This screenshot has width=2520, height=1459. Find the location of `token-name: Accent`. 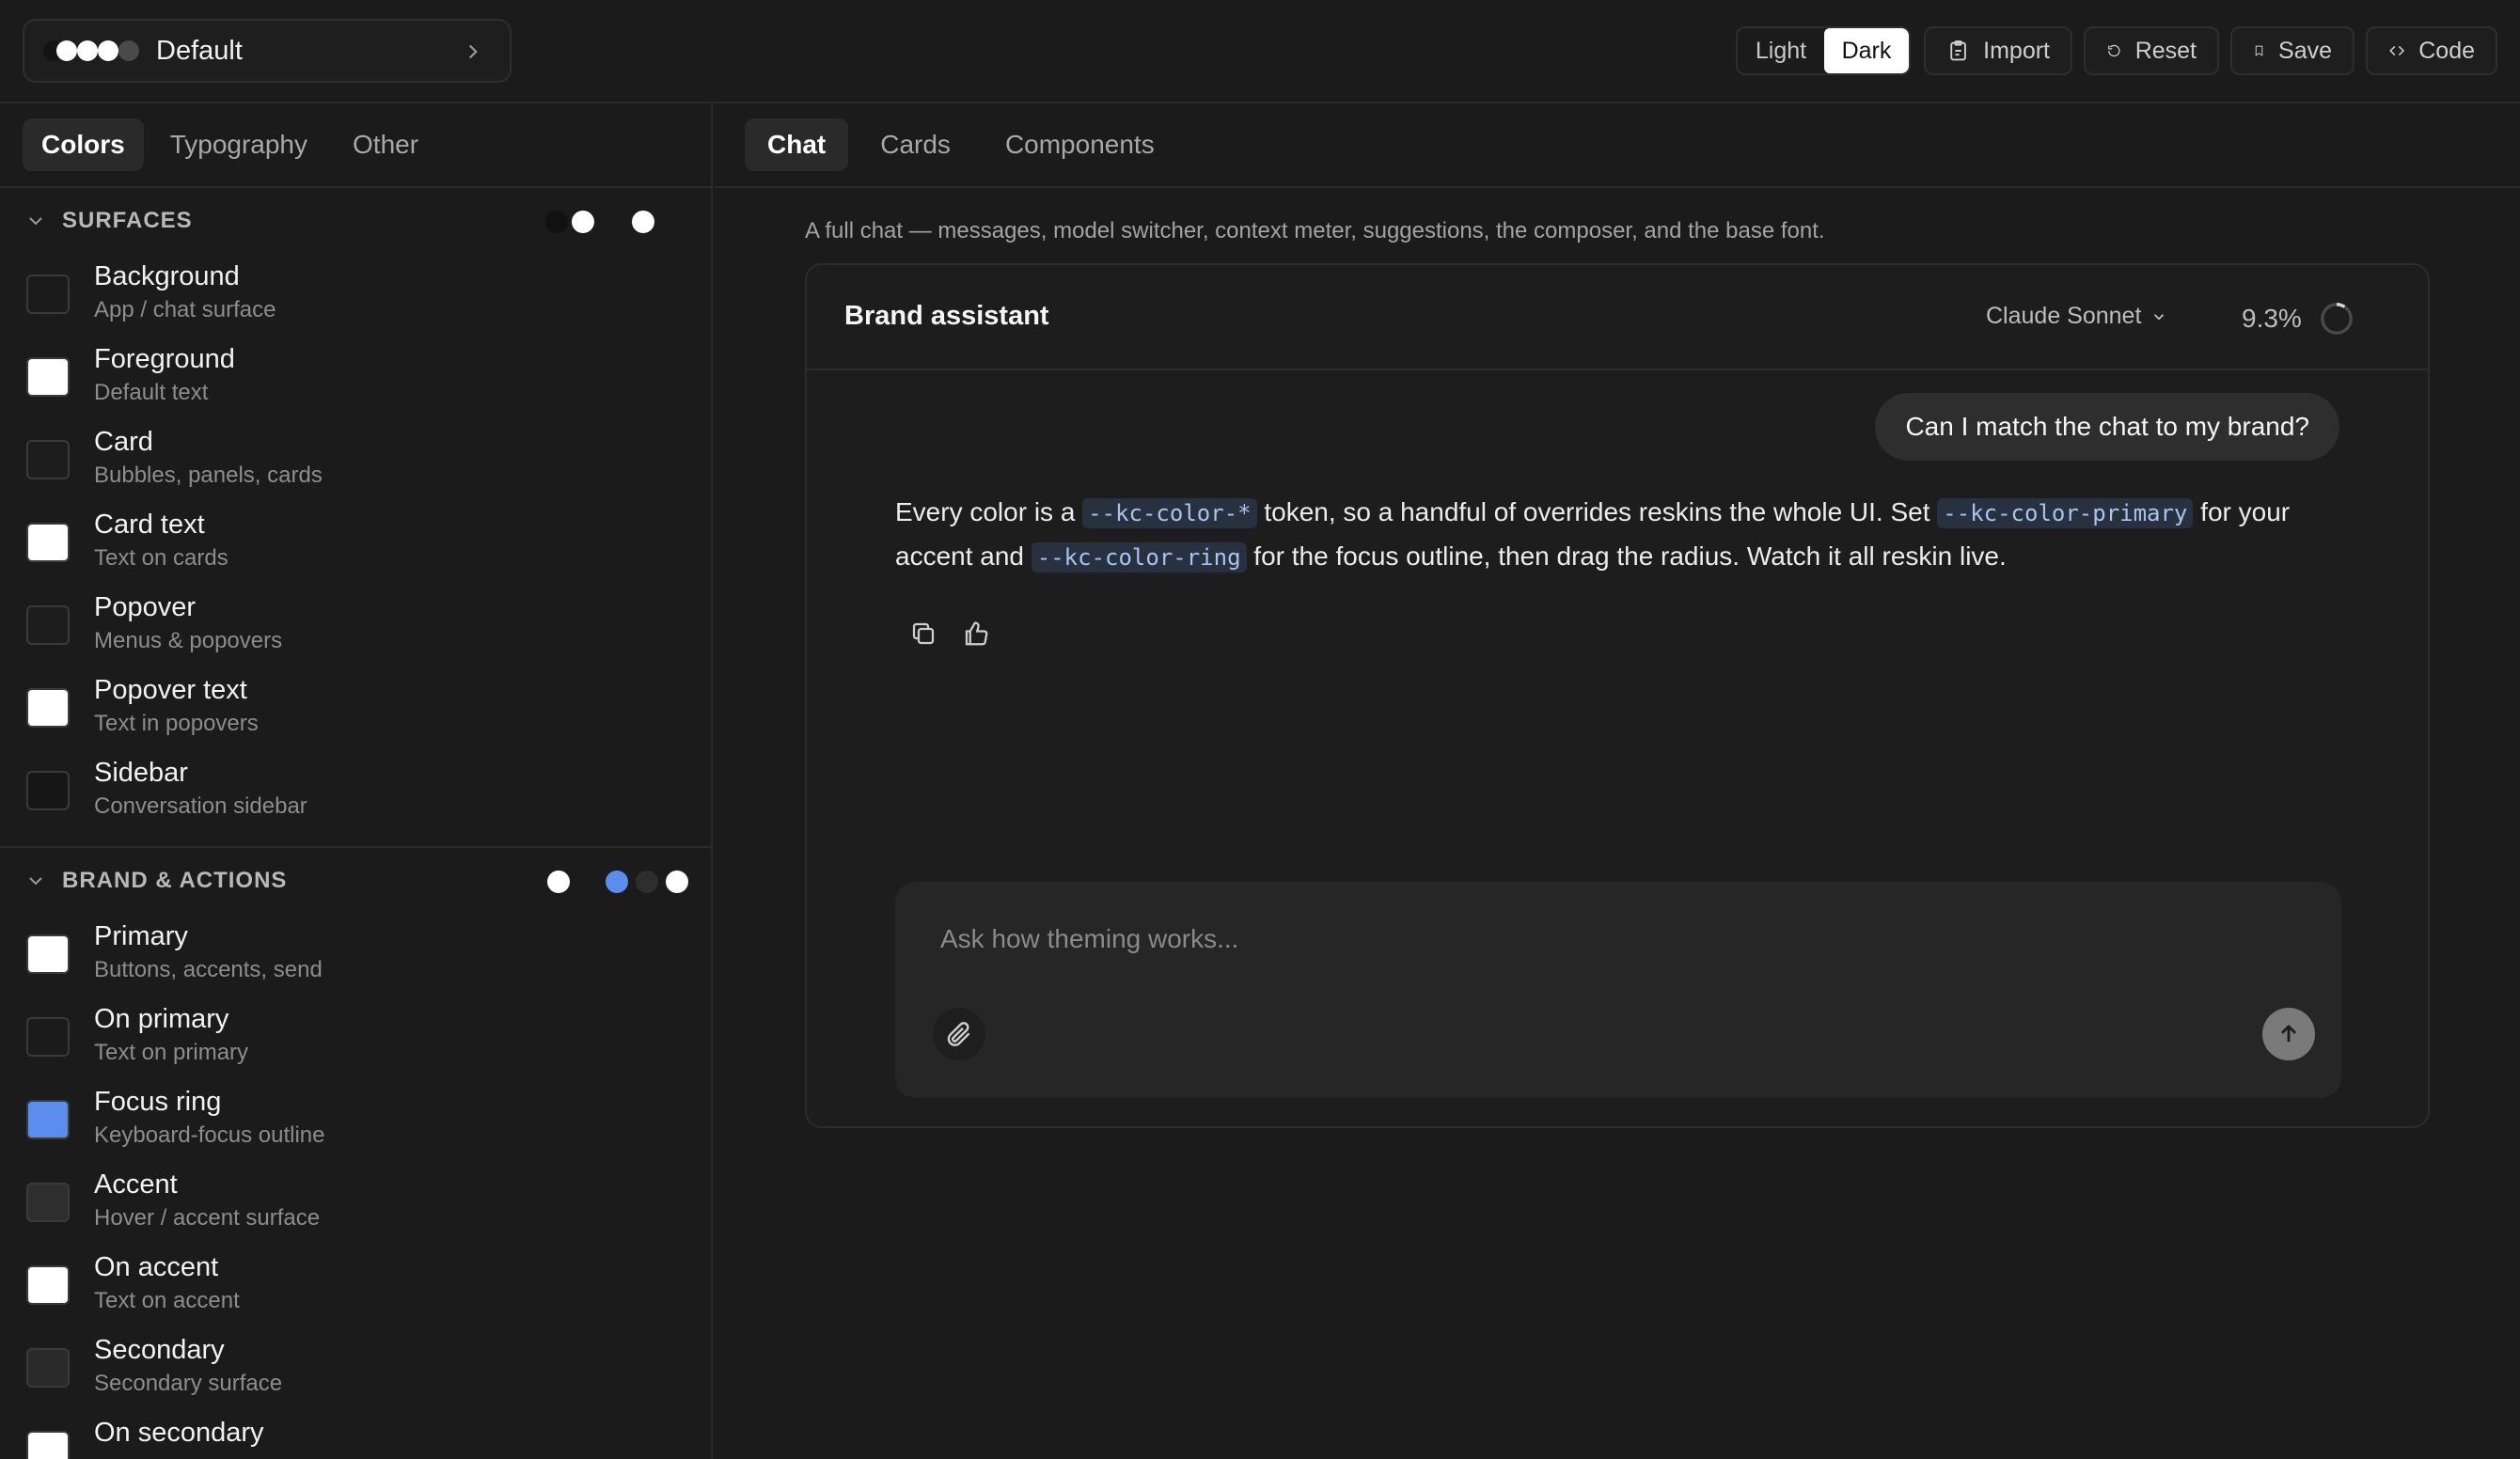

token-name: Accent is located at coordinates (136, 1184).